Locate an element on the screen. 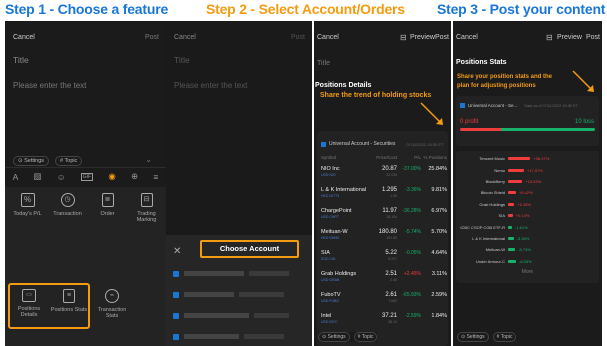 The height and width of the screenshot is (346, 607). stock-cost: 22.038 is located at coordinates (391, 175).